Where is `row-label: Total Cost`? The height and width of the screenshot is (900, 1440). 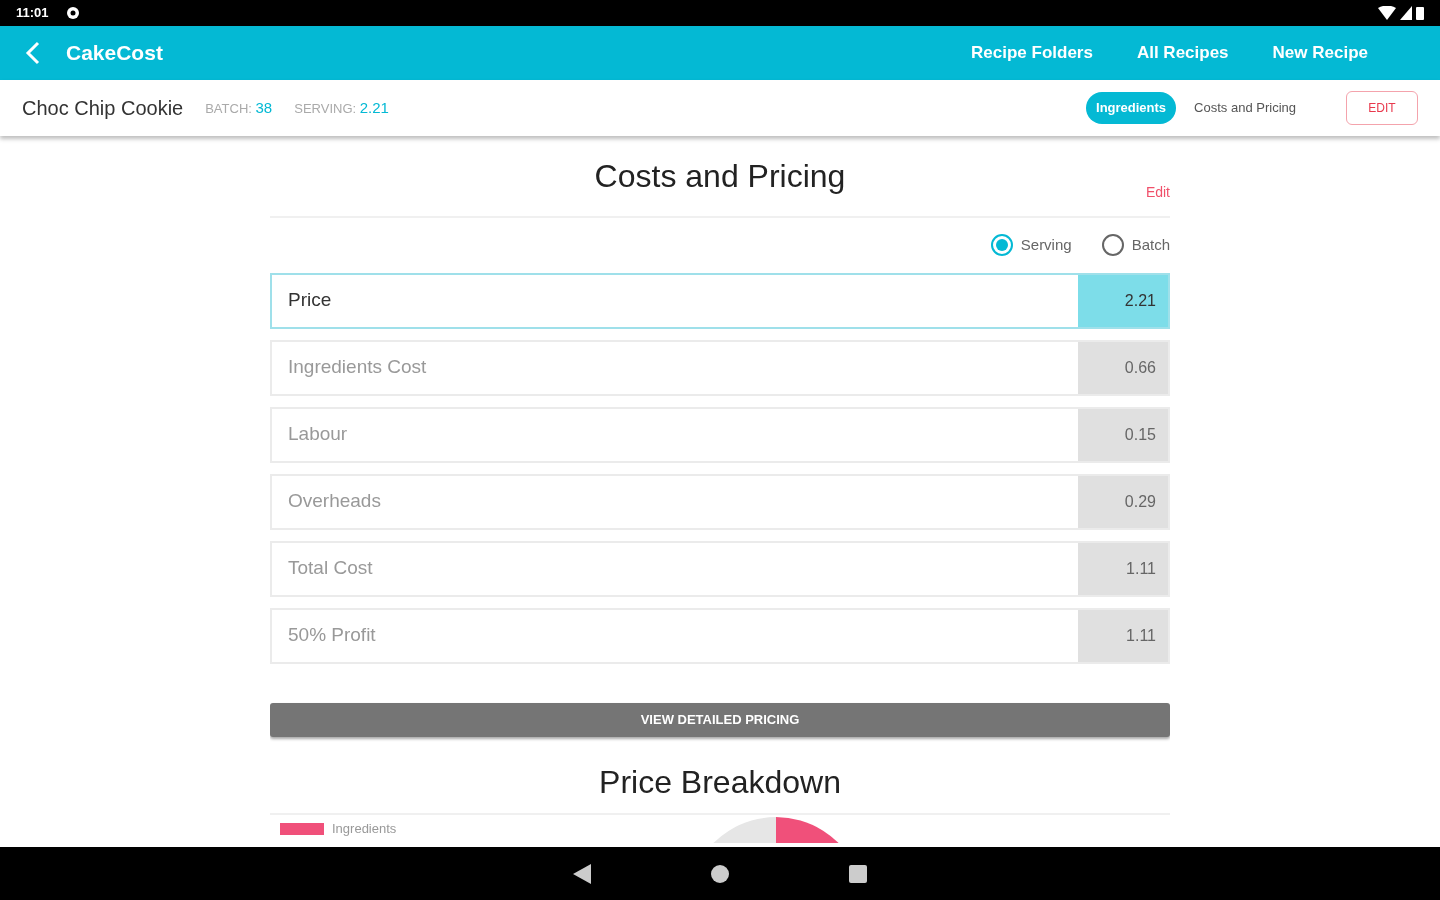 row-label: Total Cost is located at coordinates (330, 568).